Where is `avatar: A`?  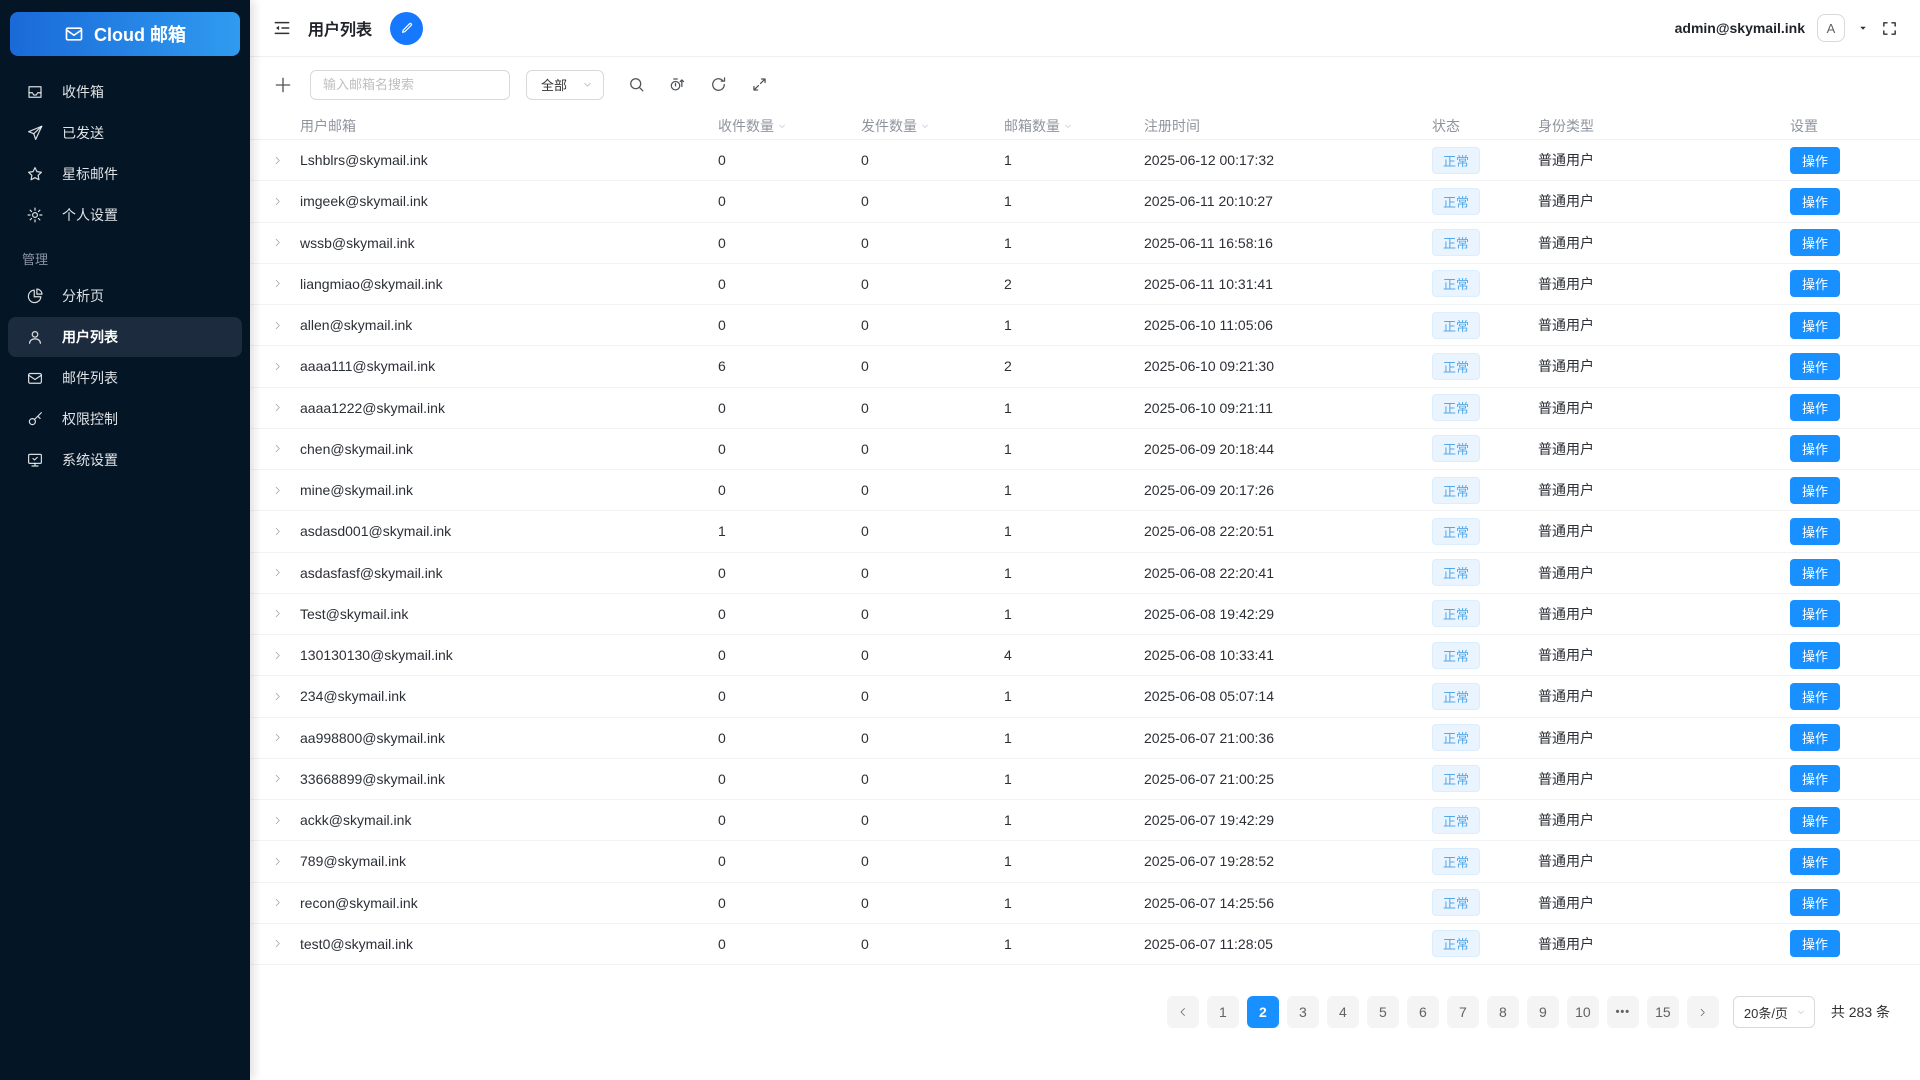
avatar: A is located at coordinates (1831, 28).